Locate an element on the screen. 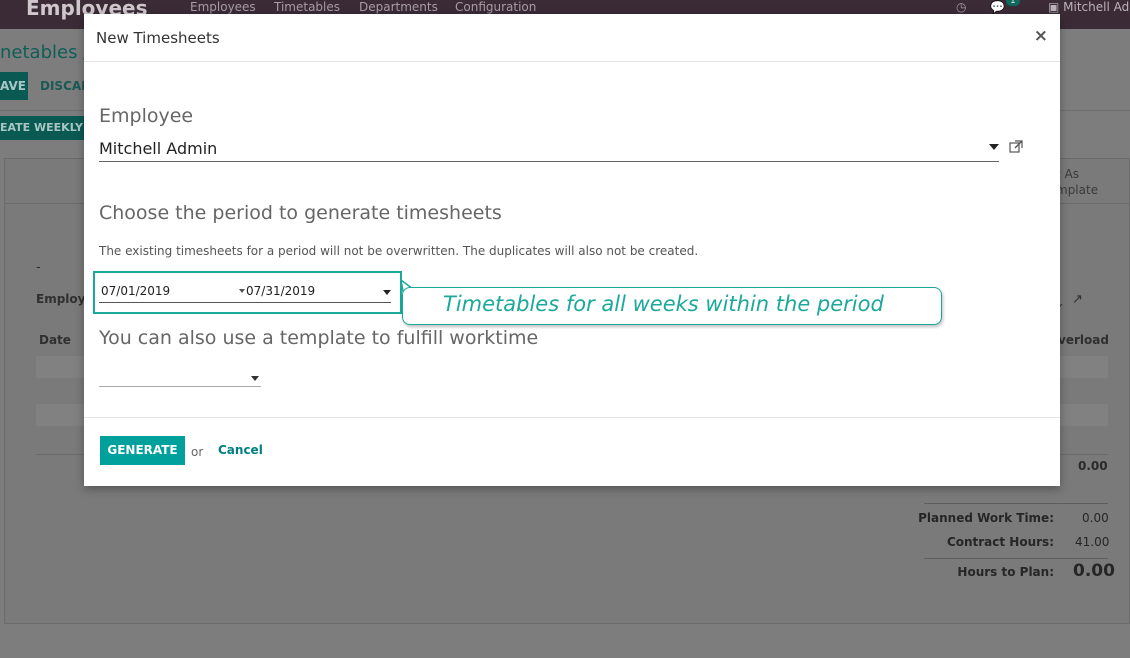  date-range-field: 07/01/2019 07/31/2019 is located at coordinates (247, 292).